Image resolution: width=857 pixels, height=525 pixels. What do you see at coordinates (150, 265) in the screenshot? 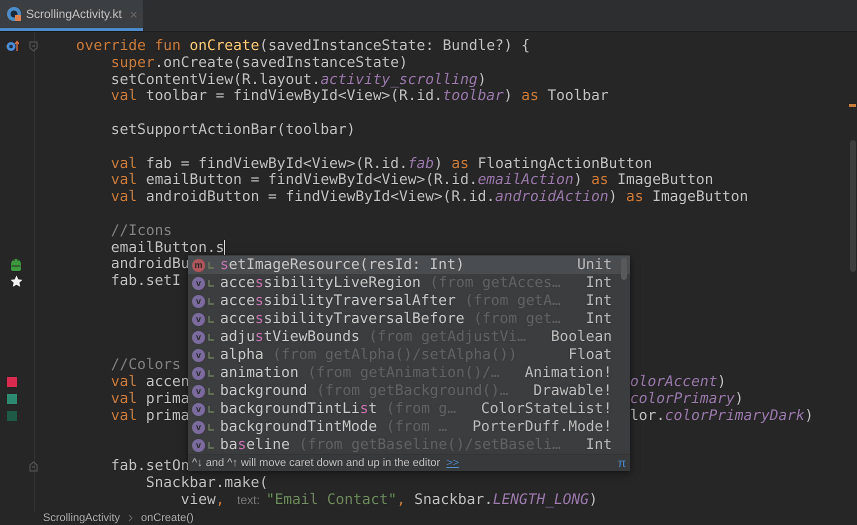
I see `code-line: androidBu` at bounding box center [150, 265].